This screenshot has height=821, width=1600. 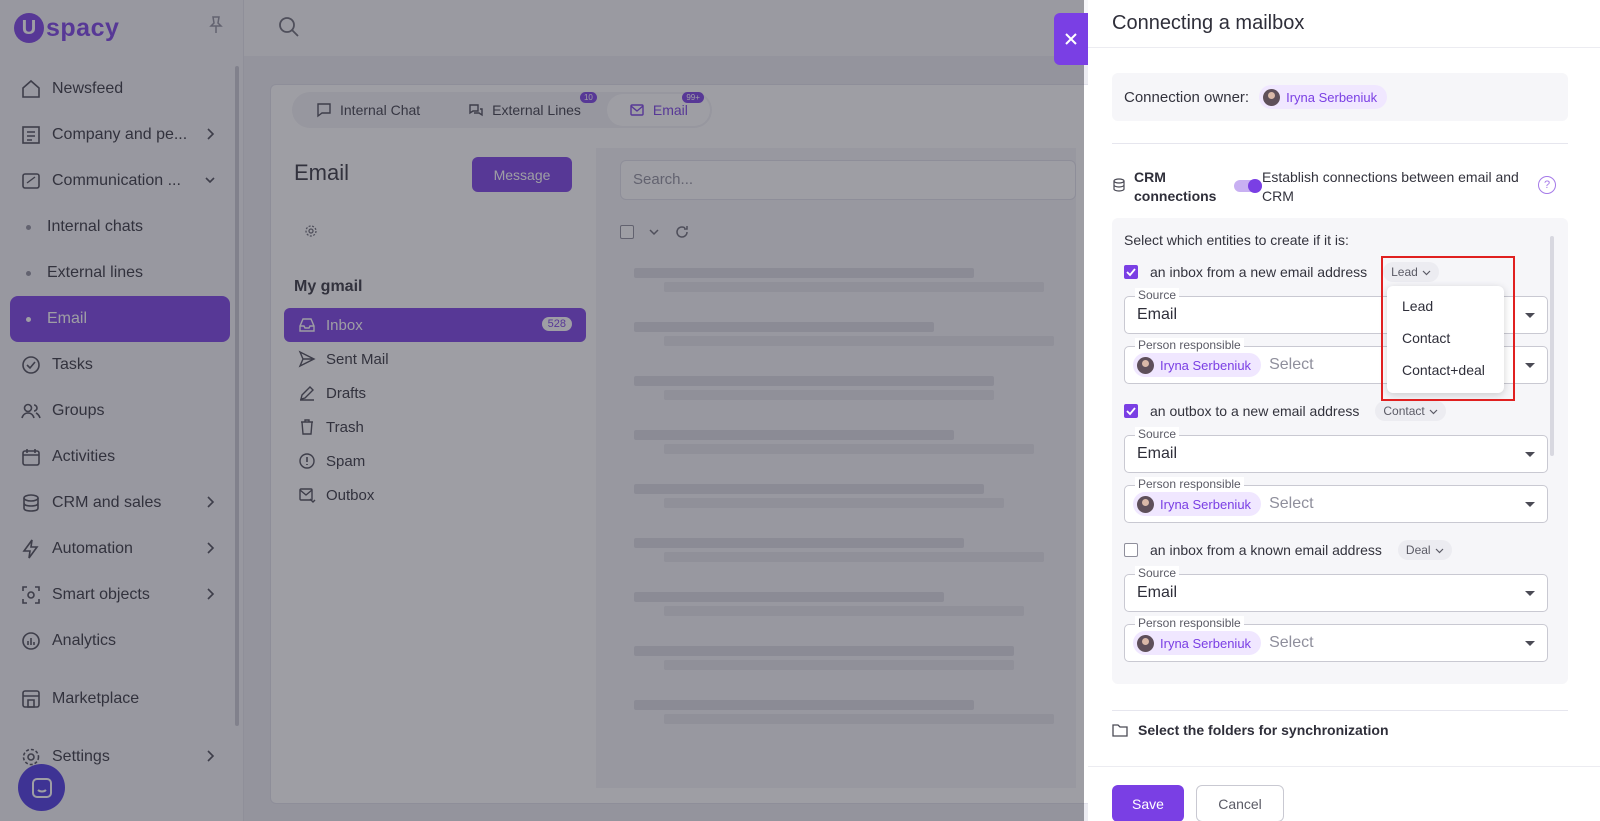 I want to click on entity-dropdown-menu: Lead Contact Contact+deal, so click(x=1445, y=339).